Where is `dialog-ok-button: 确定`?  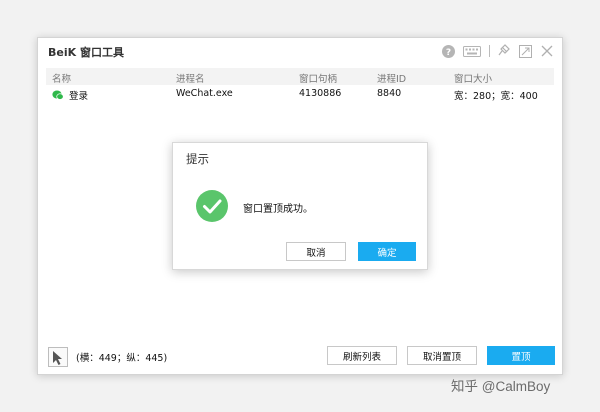
dialog-ok-button: 确定 is located at coordinates (387, 251).